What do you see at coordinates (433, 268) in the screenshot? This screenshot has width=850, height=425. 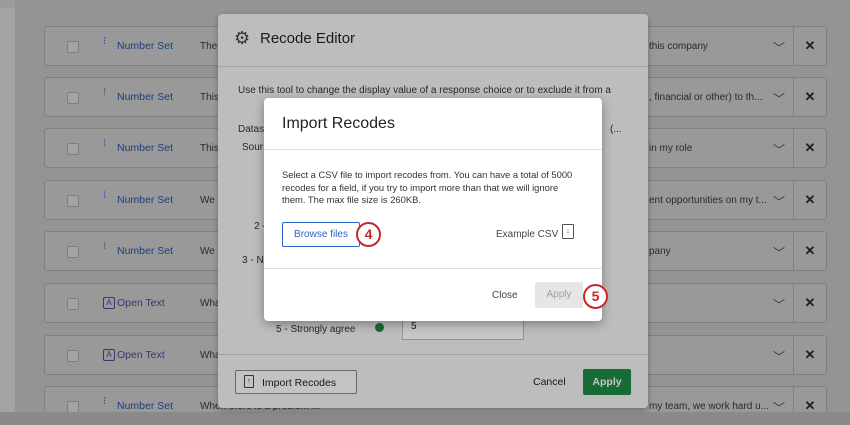 I see `dialog-divider-bottom` at bounding box center [433, 268].